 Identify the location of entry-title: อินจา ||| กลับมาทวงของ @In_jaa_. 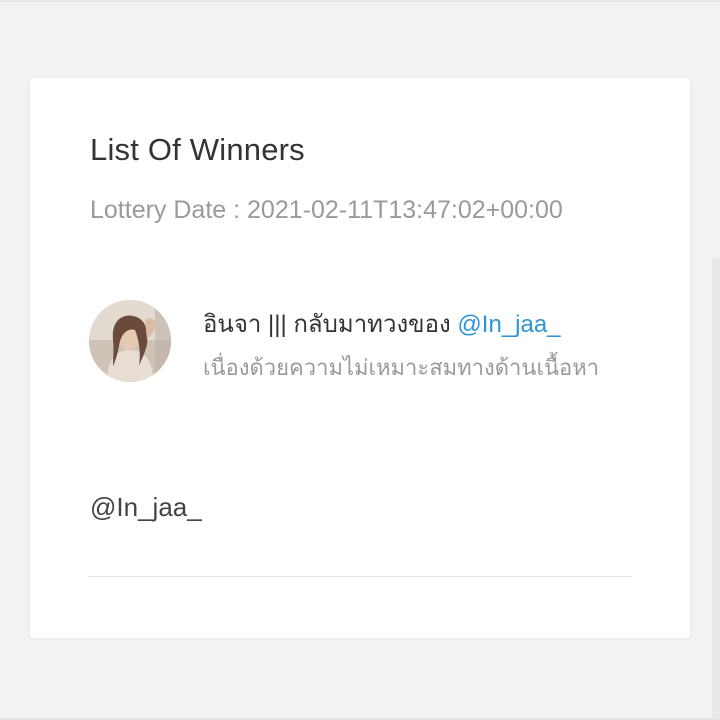
(382, 323).